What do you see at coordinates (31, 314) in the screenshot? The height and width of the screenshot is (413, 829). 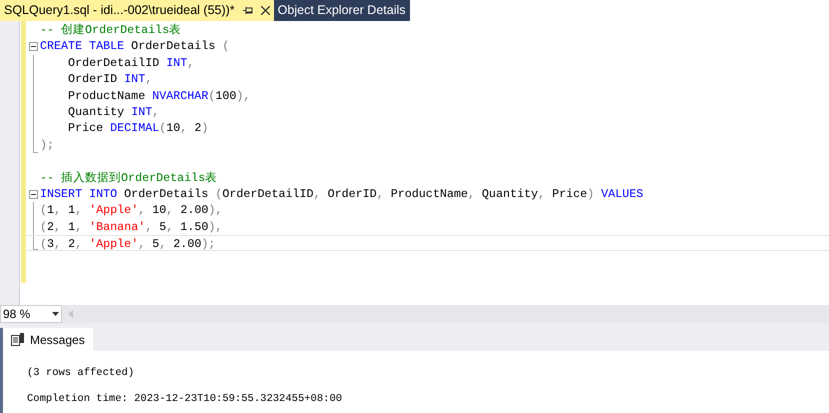 I see `zoom-dropdown: 98 %` at bounding box center [31, 314].